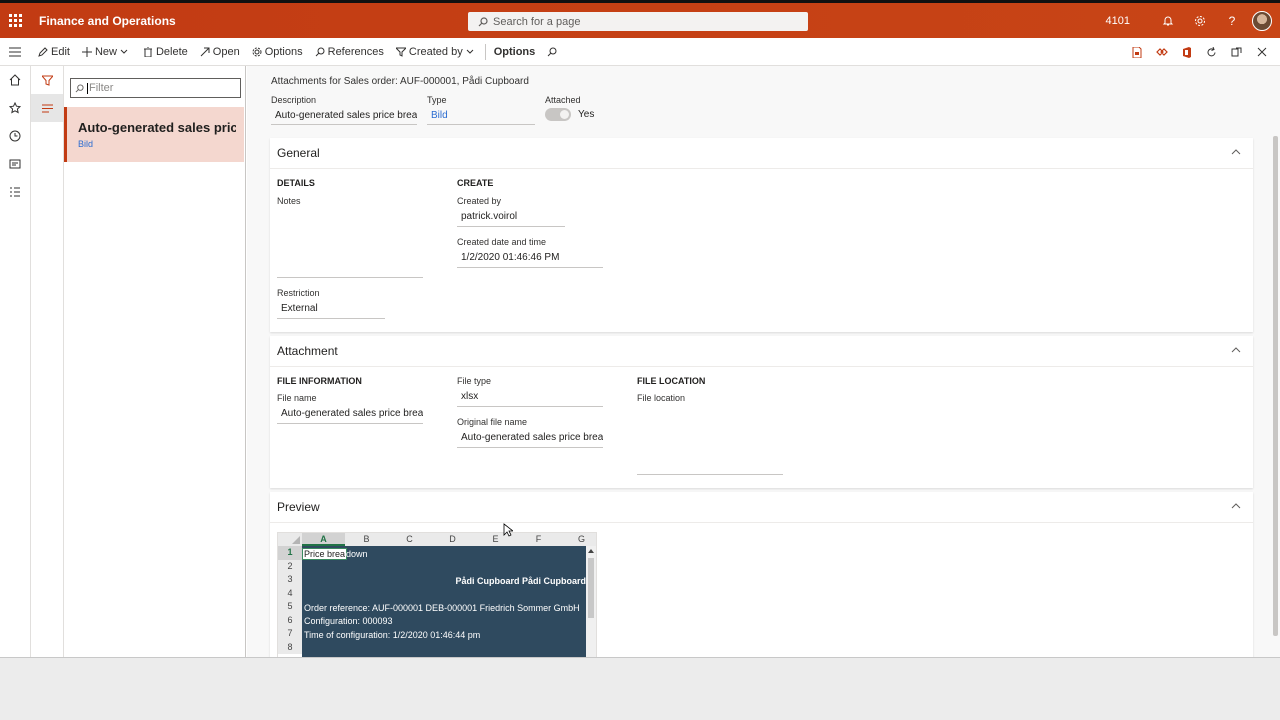 This screenshot has height=720, width=1280. I want to click on trash-icon, so click(147, 51).